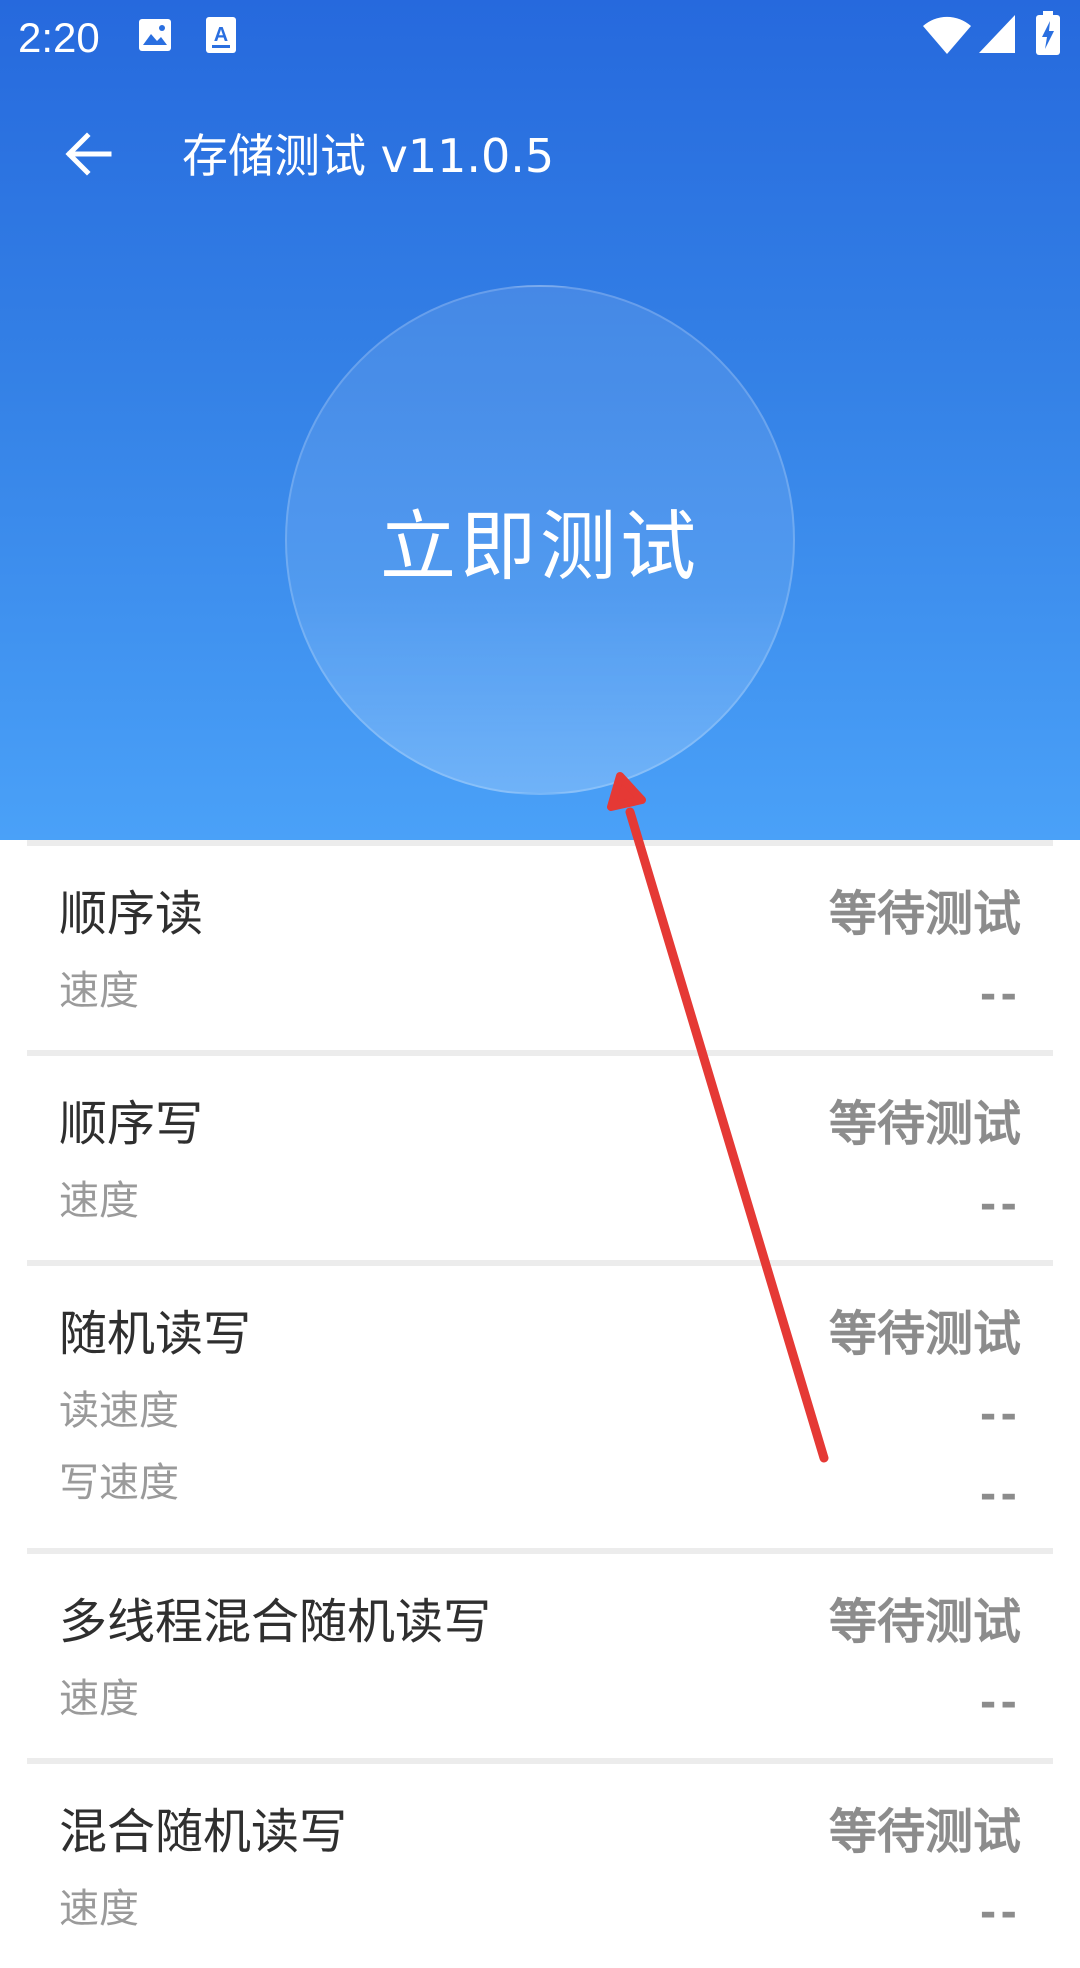  What do you see at coordinates (203, 1832) in the screenshot?
I see `test-title: 混合随机读写` at bounding box center [203, 1832].